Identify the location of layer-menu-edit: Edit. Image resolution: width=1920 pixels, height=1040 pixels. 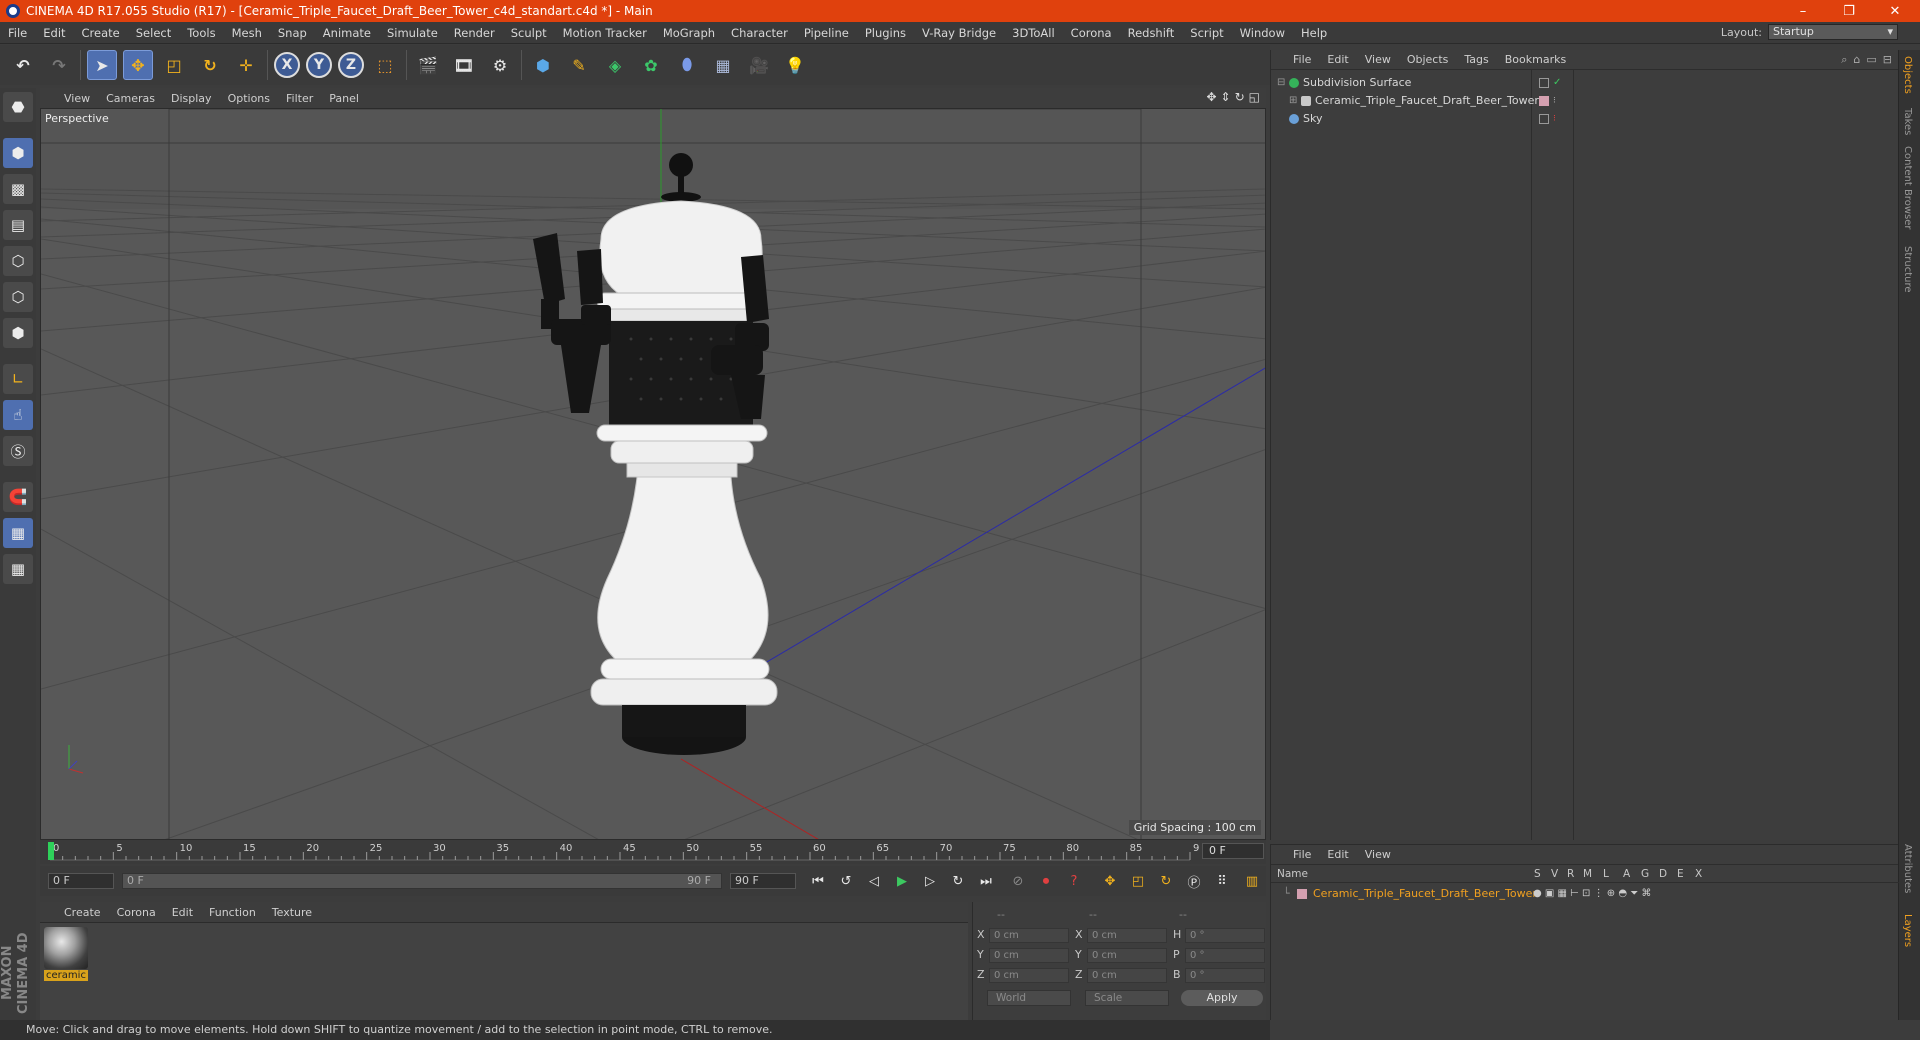
(1337, 854).